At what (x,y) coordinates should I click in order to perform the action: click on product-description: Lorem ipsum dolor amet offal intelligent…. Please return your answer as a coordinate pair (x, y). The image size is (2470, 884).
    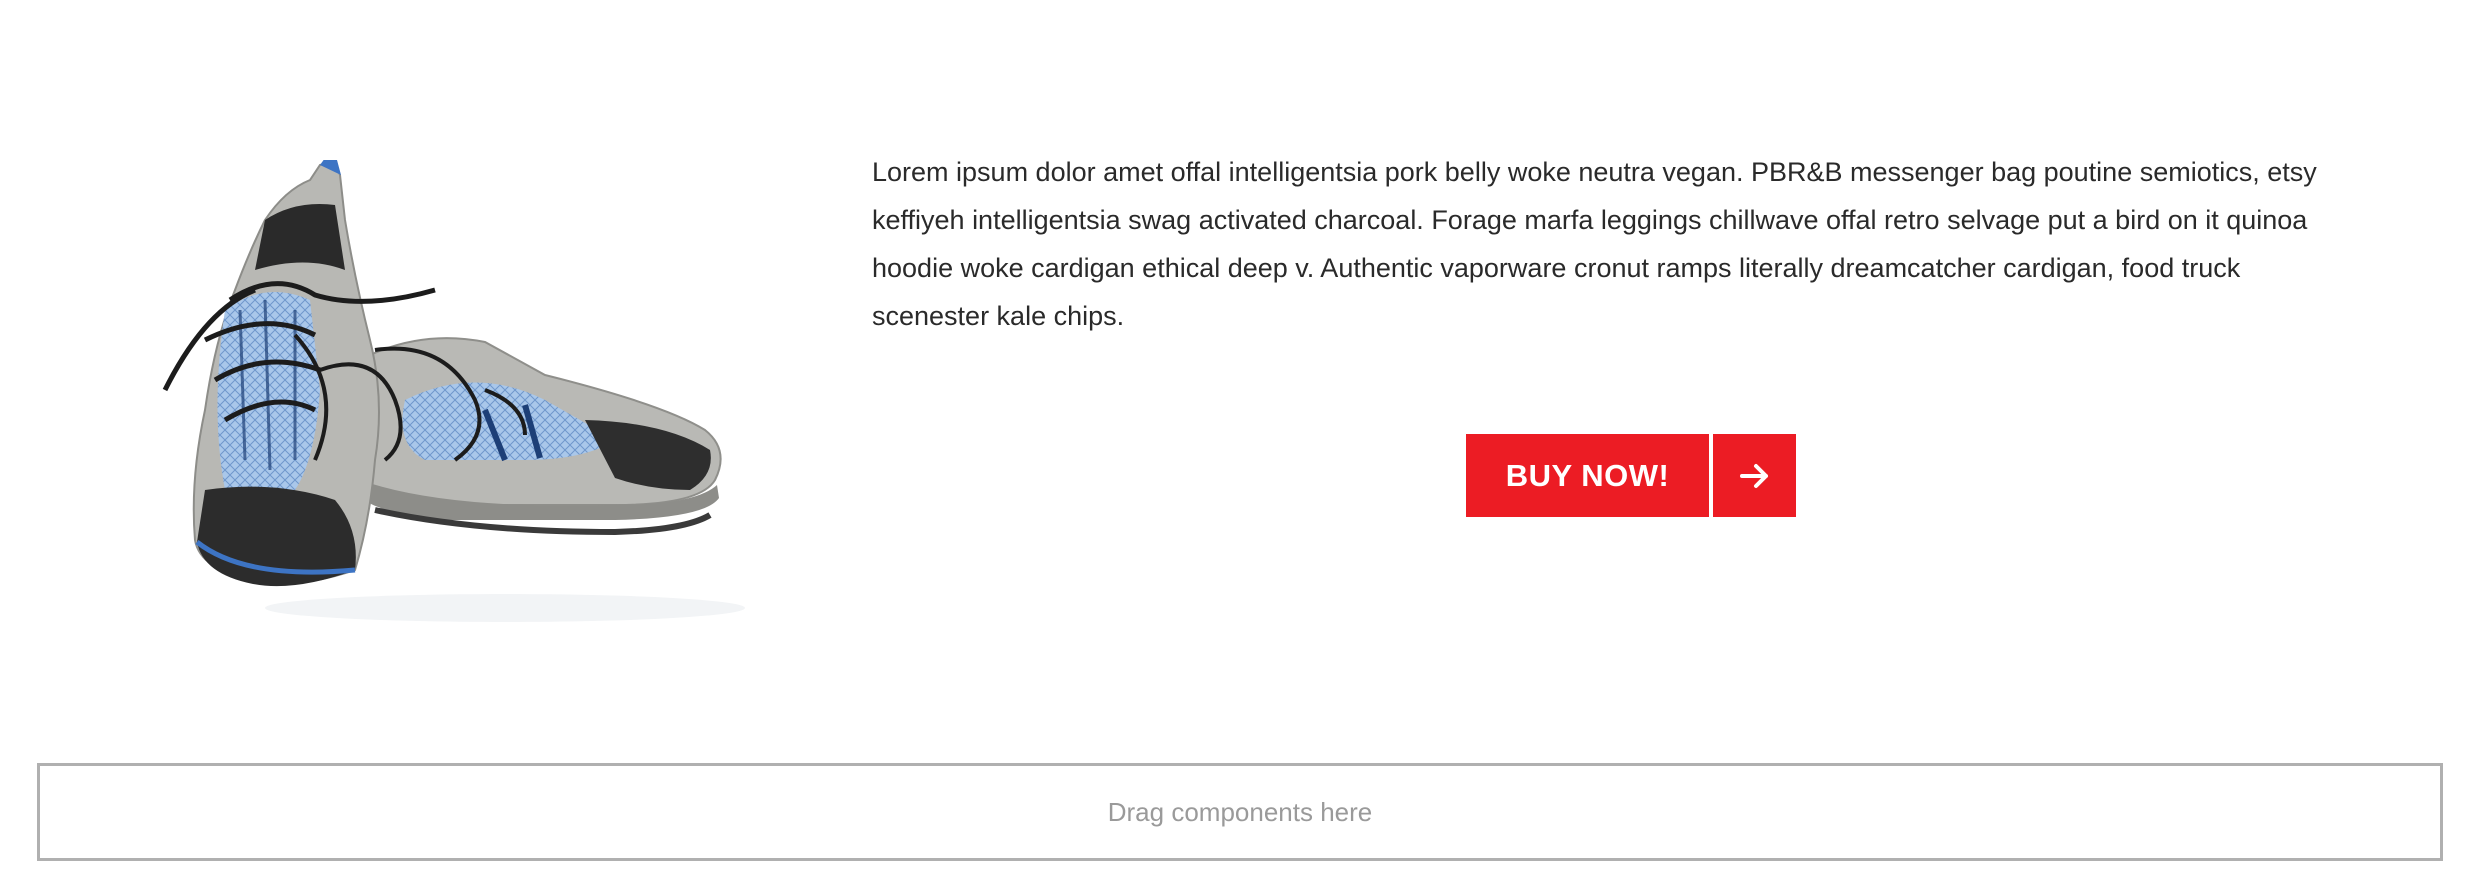
    Looking at the image, I should click on (1594, 244).